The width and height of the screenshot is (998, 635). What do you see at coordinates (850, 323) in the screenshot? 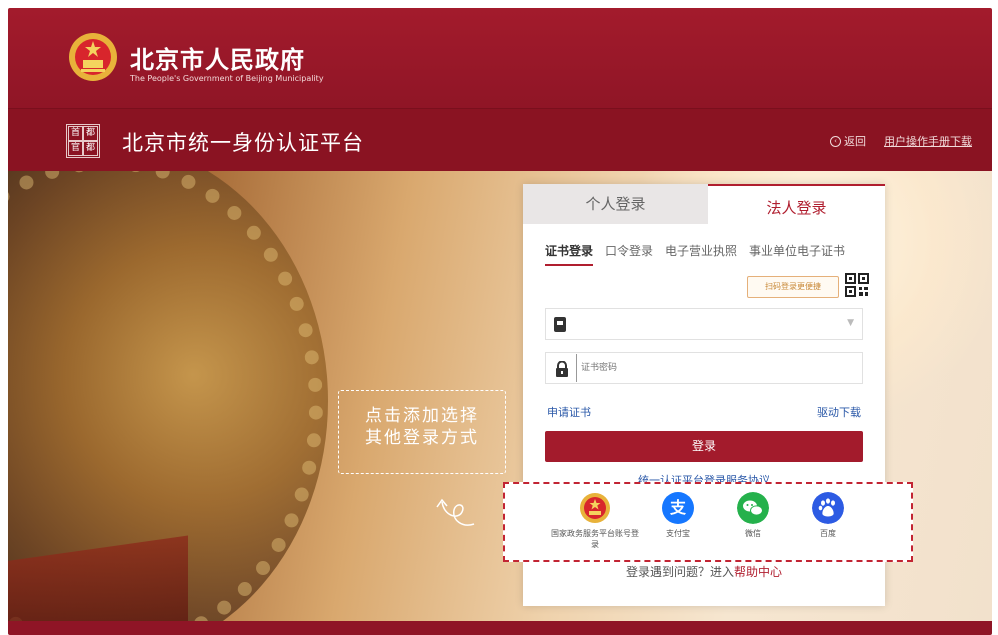
I see `chevron-down-icon: ▼` at bounding box center [850, 323].